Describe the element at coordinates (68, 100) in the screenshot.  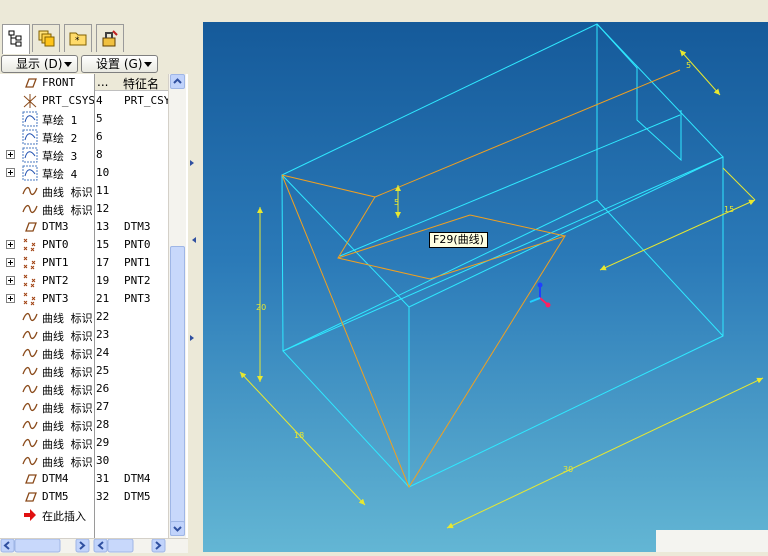
I see `tree-row-name: PRT_CSYS_` at that location.